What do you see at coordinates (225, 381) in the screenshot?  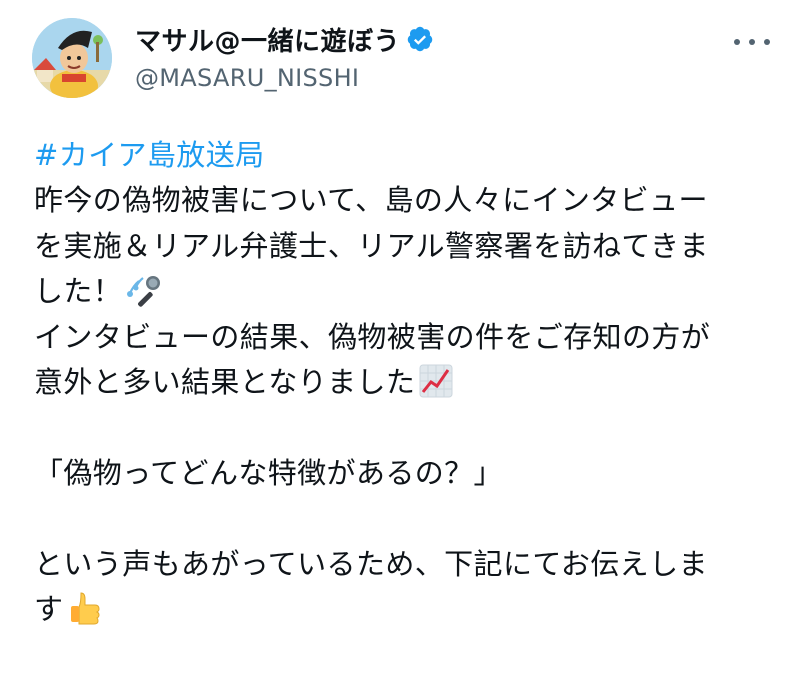 I see `tweet-line-text: 意外と多い結果となりました` at bounding box center [225, 381].